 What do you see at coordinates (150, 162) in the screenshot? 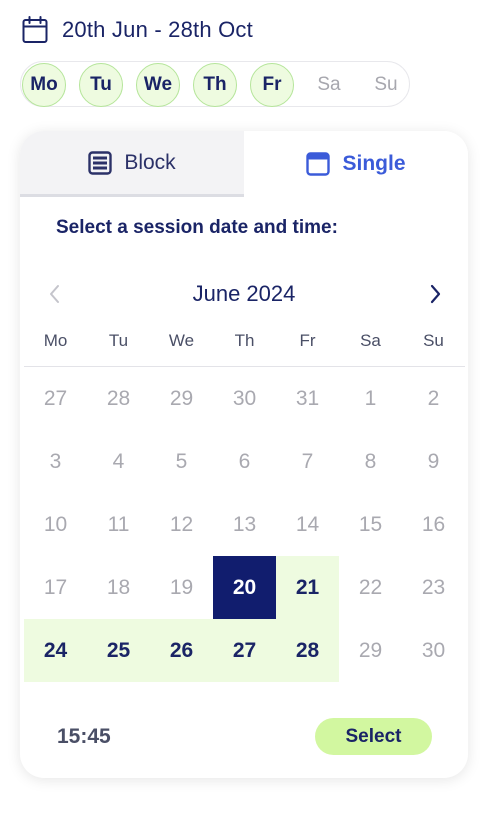
I see `tab-block-label: Block` at bounding box center [150, 162].